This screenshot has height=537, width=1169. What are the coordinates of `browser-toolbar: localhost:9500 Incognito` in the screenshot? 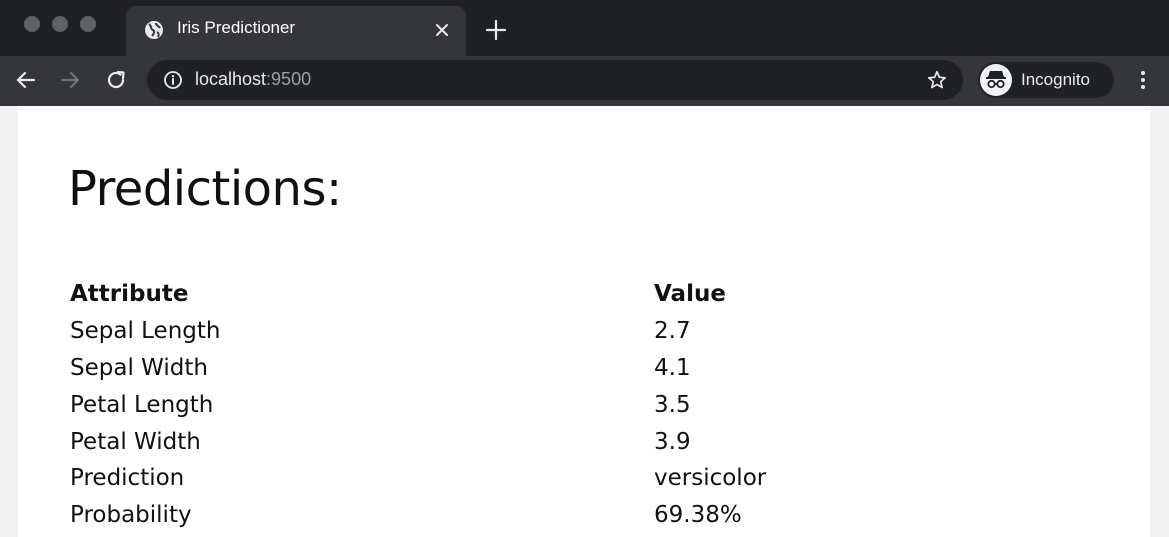 It's located at (584, 81).